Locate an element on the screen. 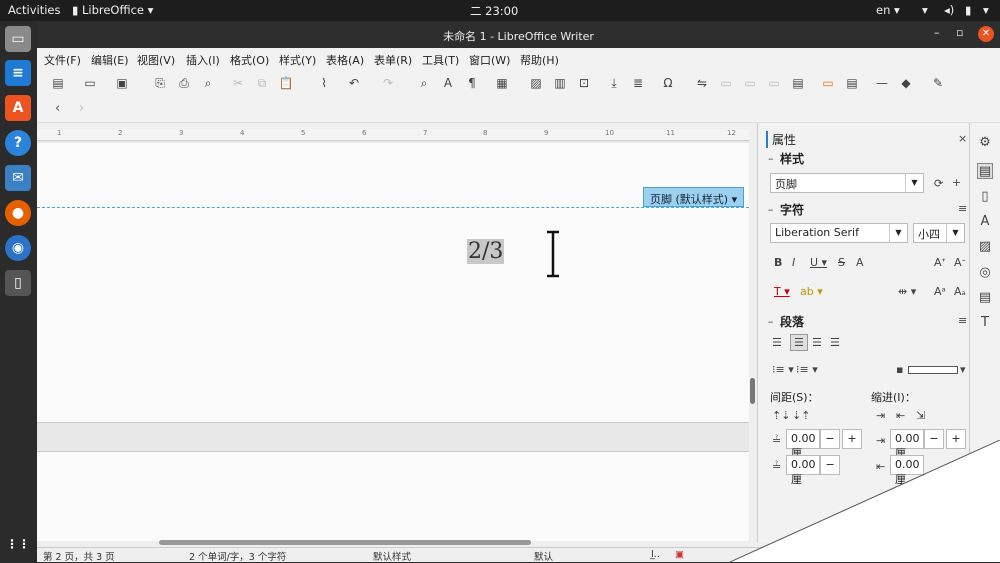  comment-icon: ▭ is located at coordinates (828, 83).